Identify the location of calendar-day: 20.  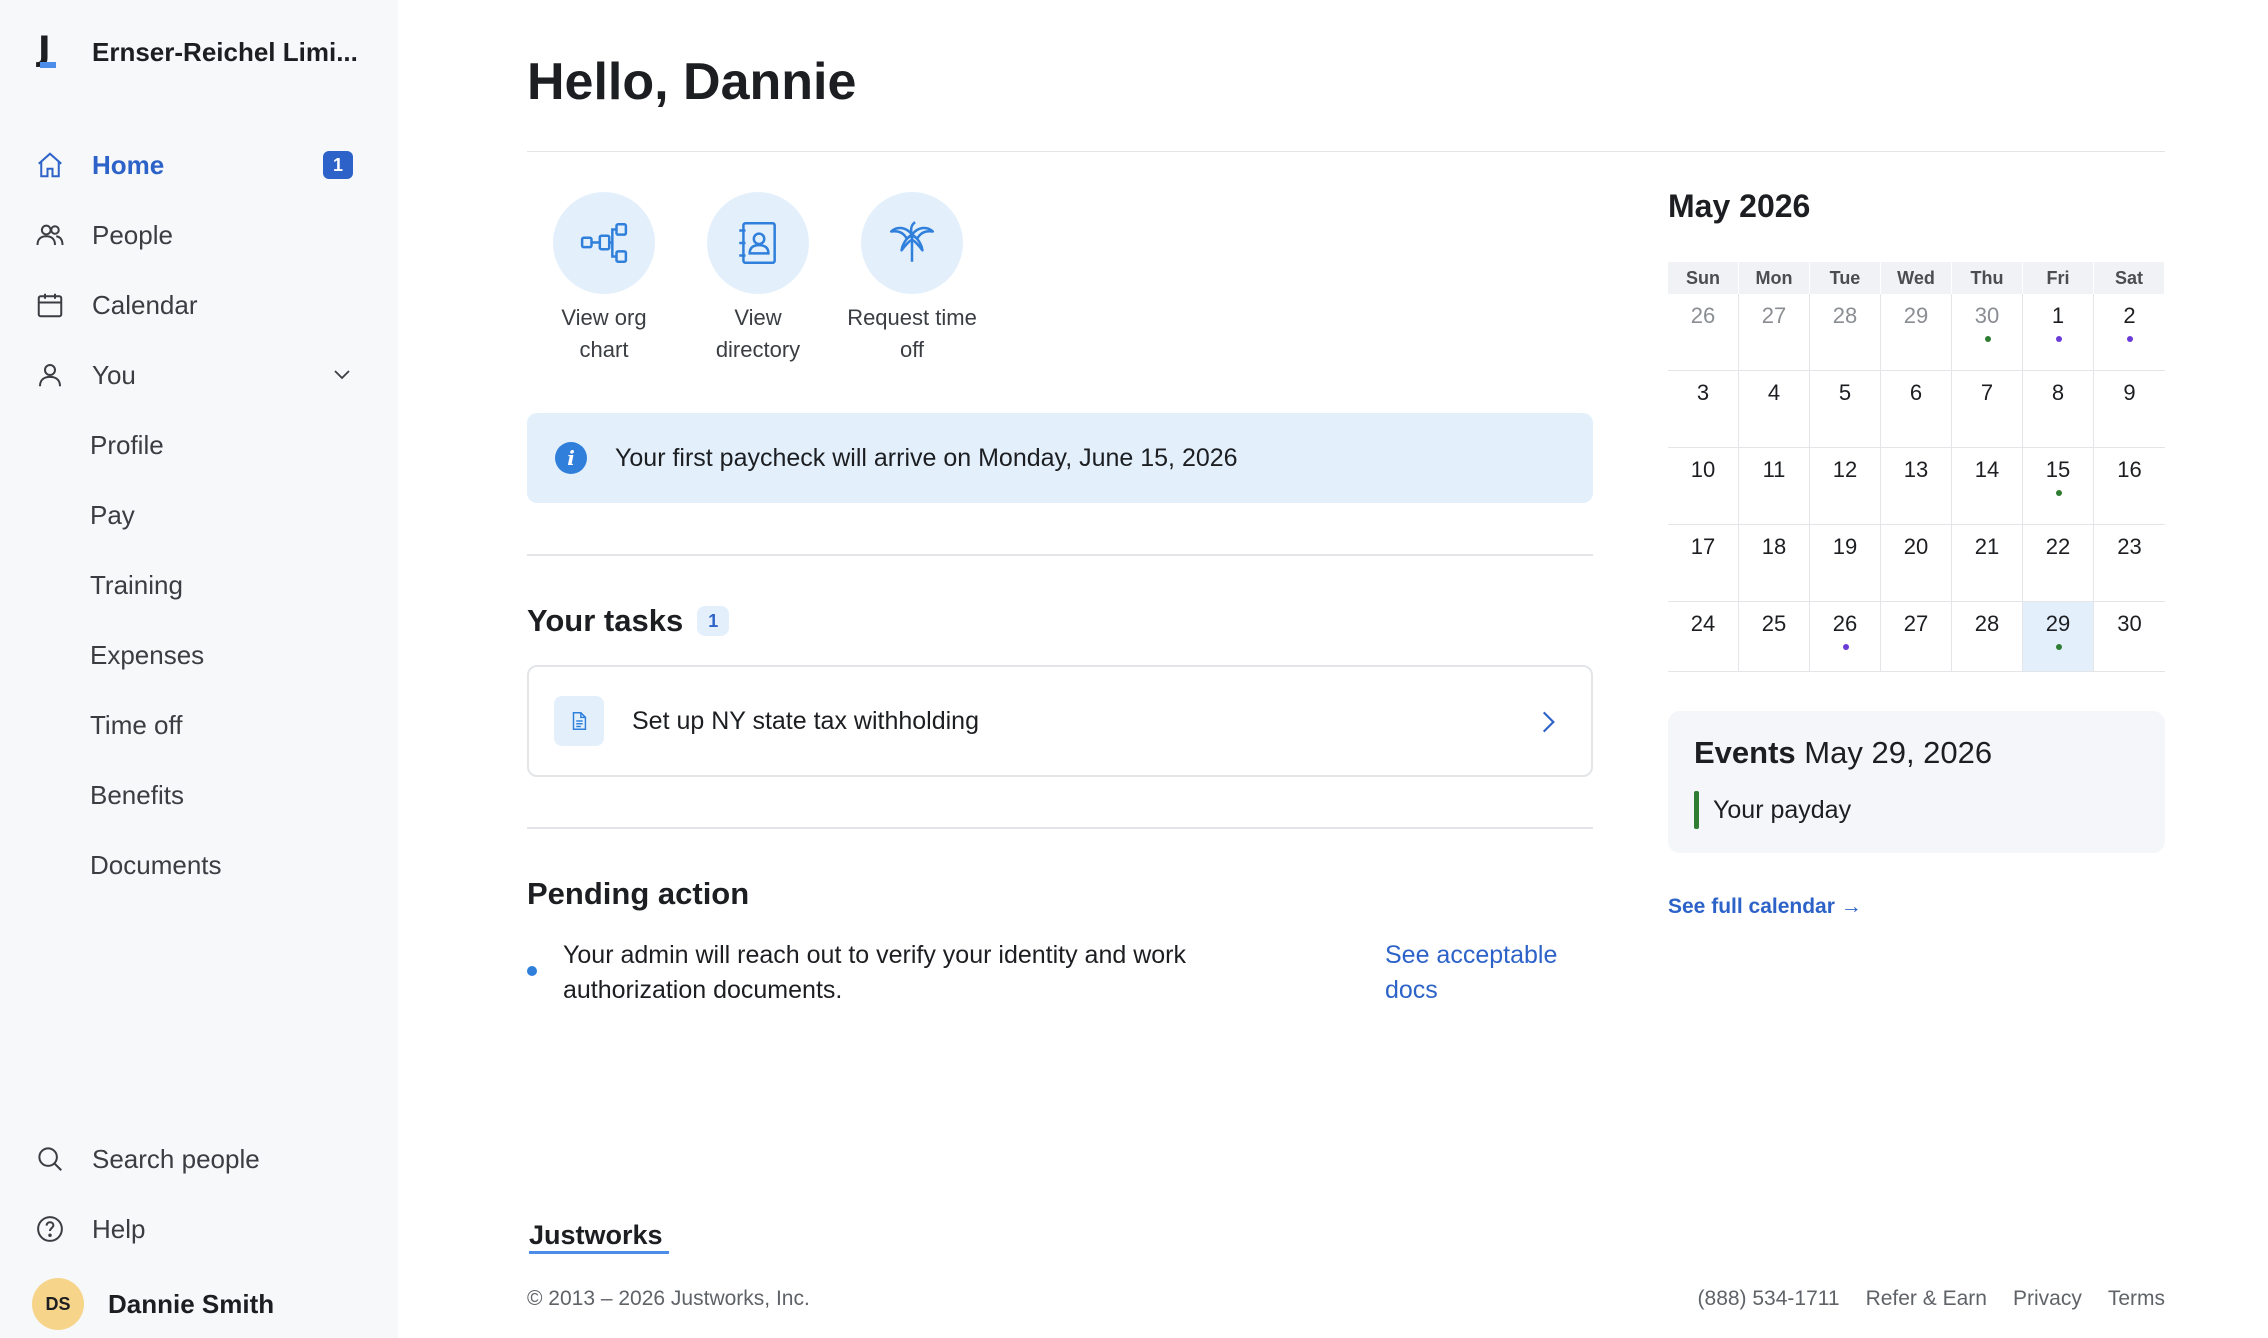
(1916, 563).